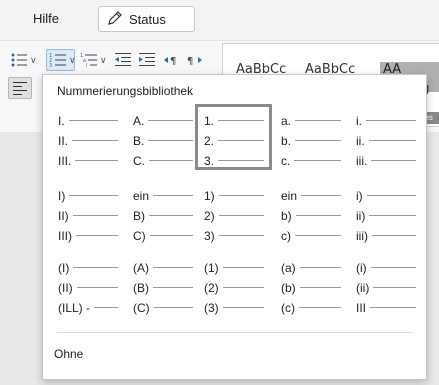 This screenshot has width=439, height=385. What do you see at coordinates (62, 195) in the screenshot?
I see `number-marker: I)` at bounding box center [62, 195].